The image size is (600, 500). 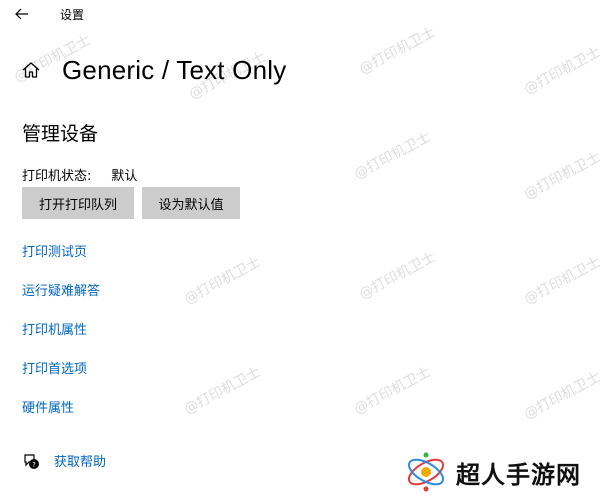 What do you see at coordinates (80, 460) in the screenshot?
I see `get-help-link: 获取帮助` at bounding box center [80, 460].